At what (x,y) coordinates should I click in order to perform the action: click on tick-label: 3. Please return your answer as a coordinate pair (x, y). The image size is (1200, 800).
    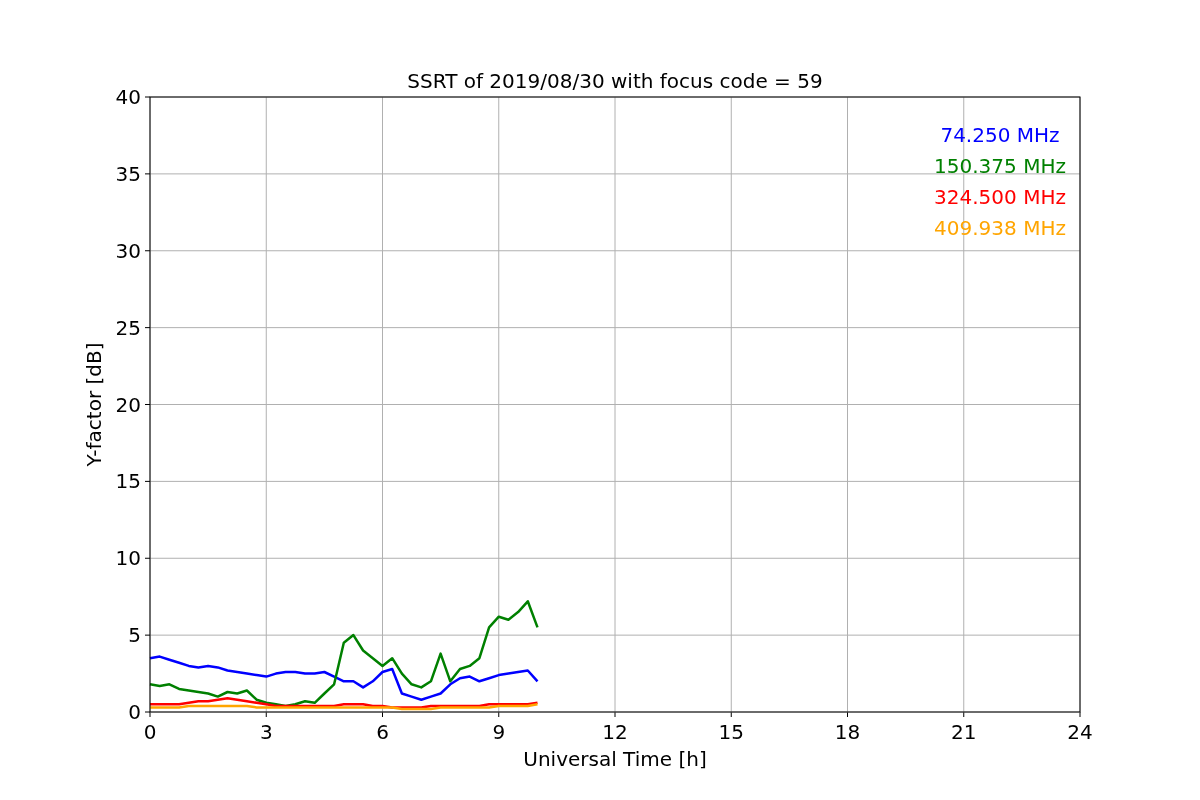
    Looking at the image, I should click on (266, 732).